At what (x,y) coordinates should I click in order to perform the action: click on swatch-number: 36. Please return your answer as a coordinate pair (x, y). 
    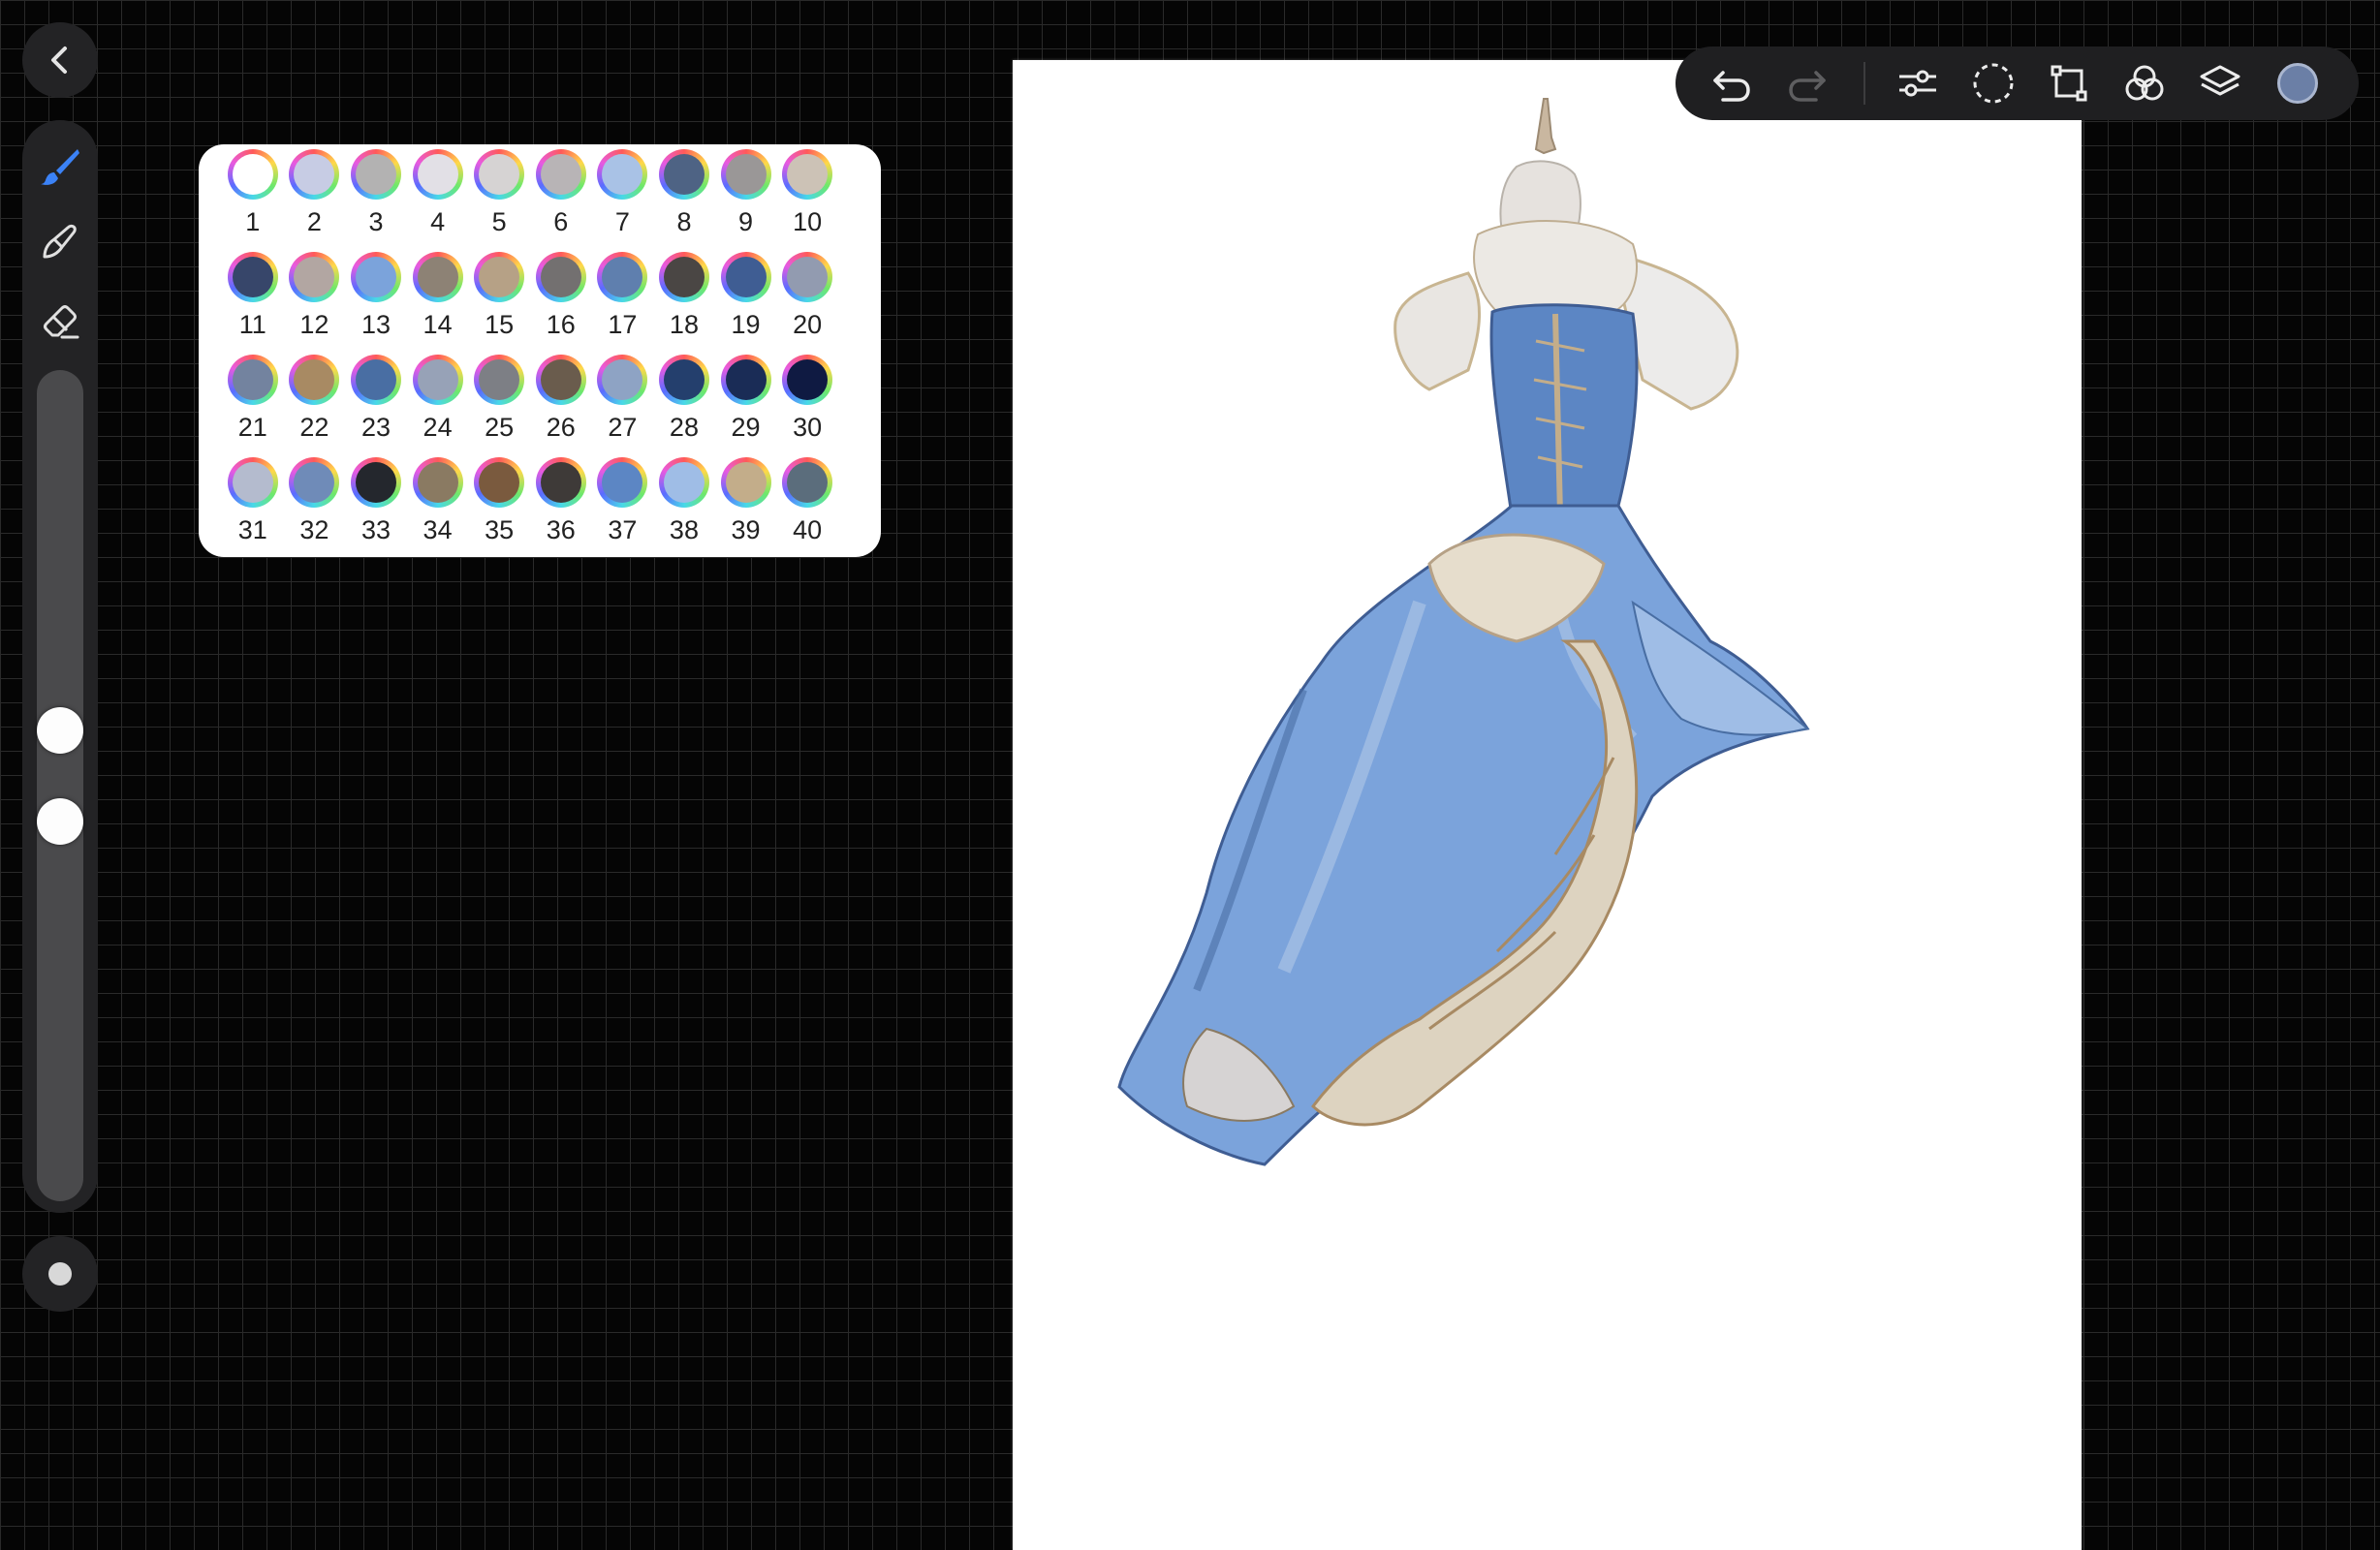
    Looking at the image, I should click on (561, 529).